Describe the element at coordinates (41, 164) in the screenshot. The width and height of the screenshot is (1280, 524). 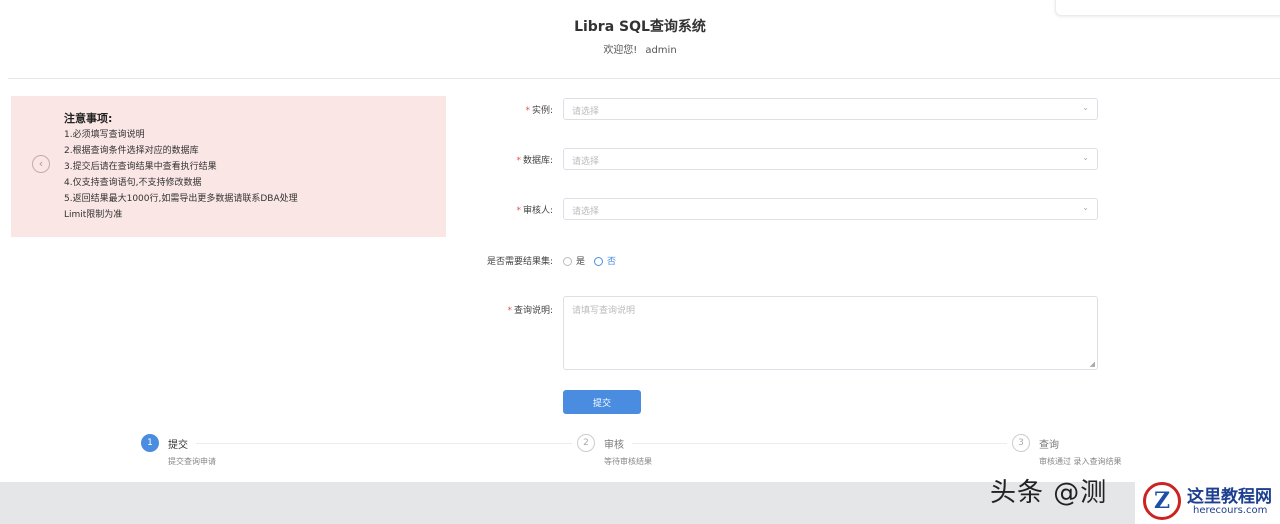
I see `collapse-arrow-icon: ‹` at that location.